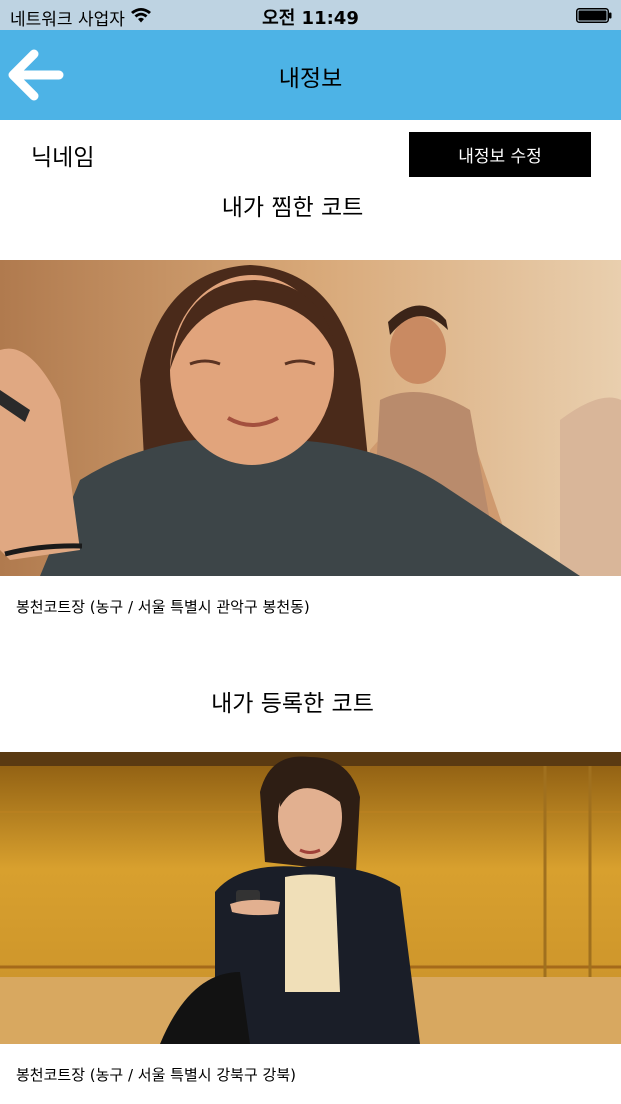 This screenshot has height=1104, width=621. What do you see at coordinates (292, 704) in the screenshot?
I see `registered-courts-title: 내가 등록한 코트` at bounding box center [292, 704].